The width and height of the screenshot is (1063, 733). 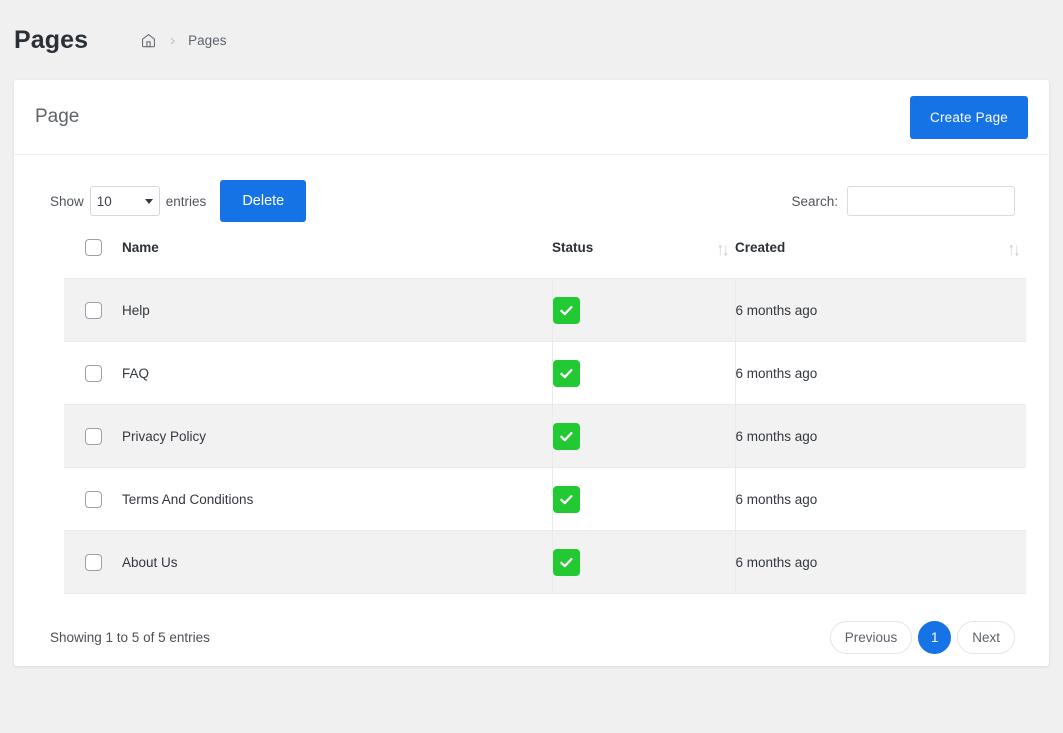 What do you see at coordinates (871, 637) in the screenshot?
I see `pagination-previous: Previous` at bounding box center [871, 637].